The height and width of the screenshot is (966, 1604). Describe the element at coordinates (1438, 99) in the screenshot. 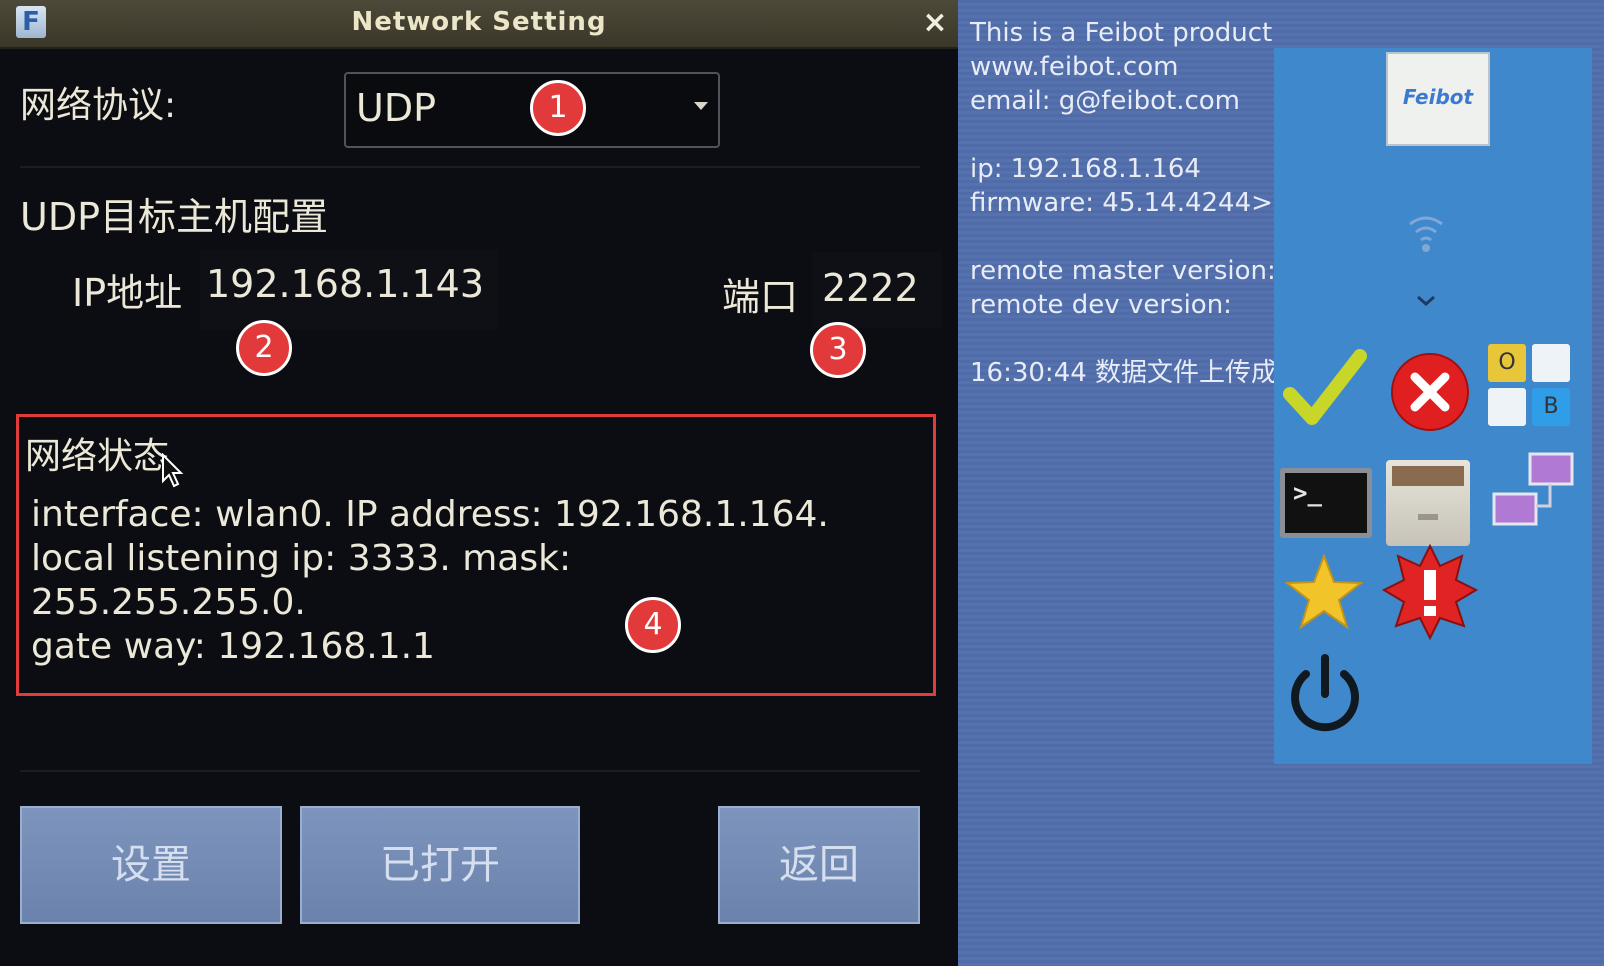

I see `feibot-logo: Feibot` at that location.